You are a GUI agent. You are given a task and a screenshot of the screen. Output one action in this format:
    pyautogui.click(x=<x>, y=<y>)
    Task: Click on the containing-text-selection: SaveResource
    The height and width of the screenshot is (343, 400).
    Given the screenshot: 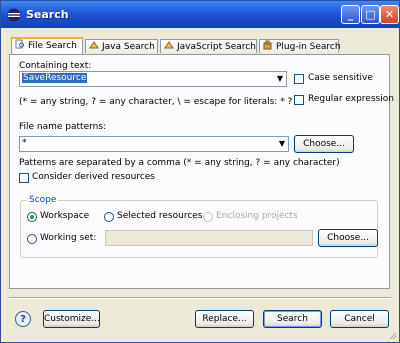 What is the action you would take?
    pyautogui.click(x=55, y=78)
    